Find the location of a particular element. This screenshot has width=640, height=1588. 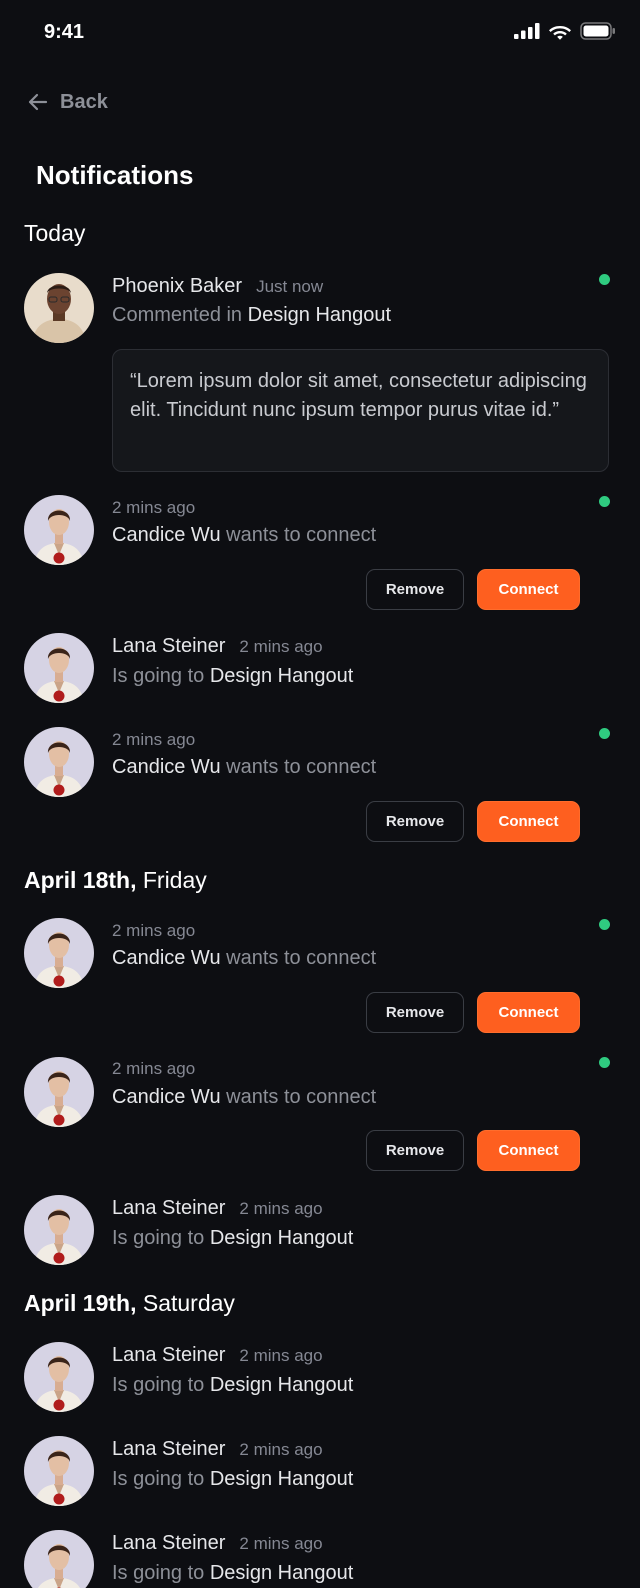

battery-icon is located at coordinates (597, 31).